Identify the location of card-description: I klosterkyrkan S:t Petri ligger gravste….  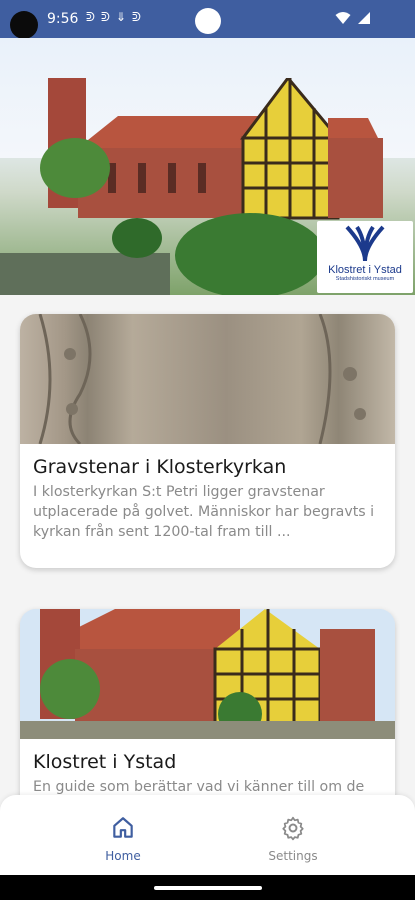
(204, 512).